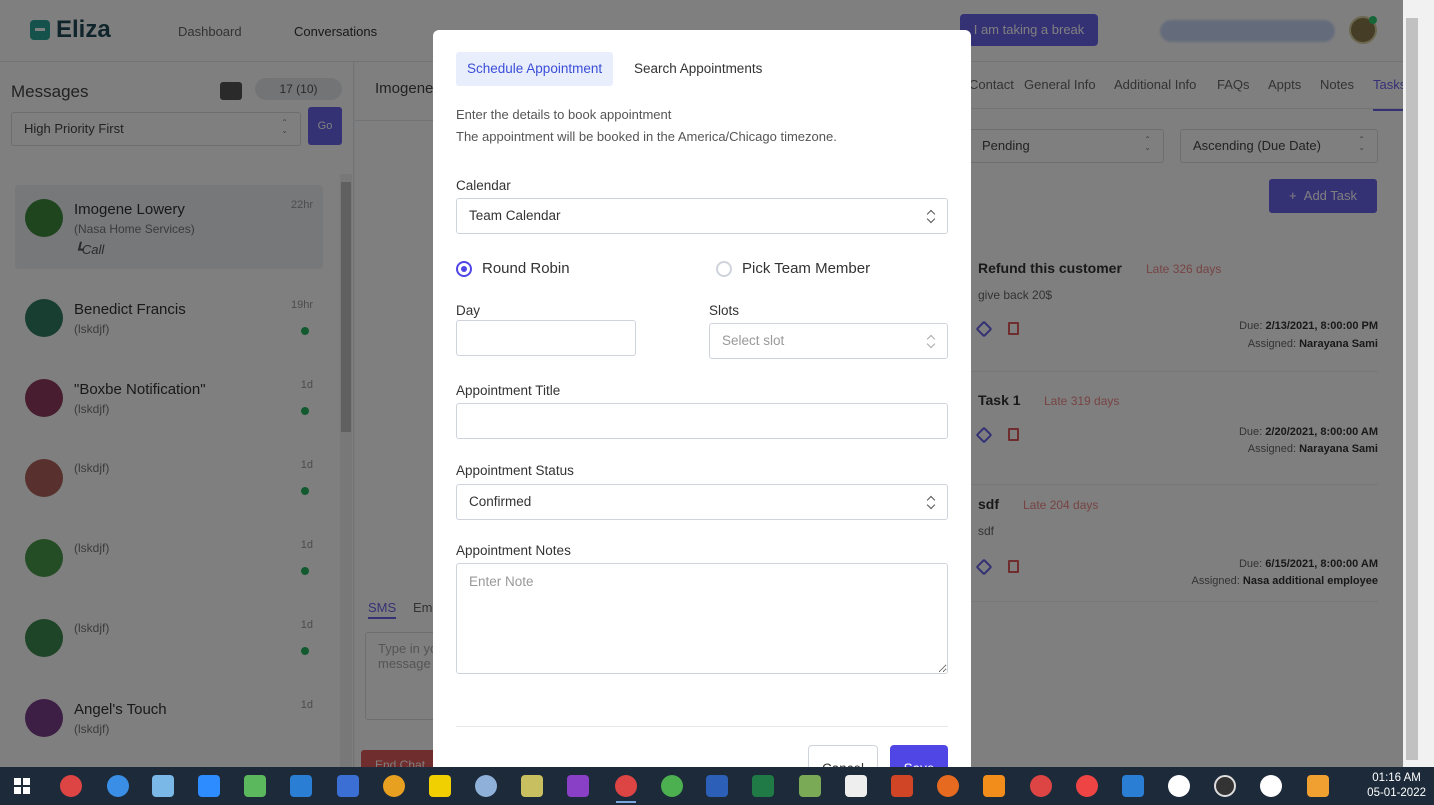 The height and width of the screenshot is (805, 1434). What do you see at coordinates (702, 502) in the screenshot?
I see `appointment-status-select: Confirmed` at bounding box center [702, 502].